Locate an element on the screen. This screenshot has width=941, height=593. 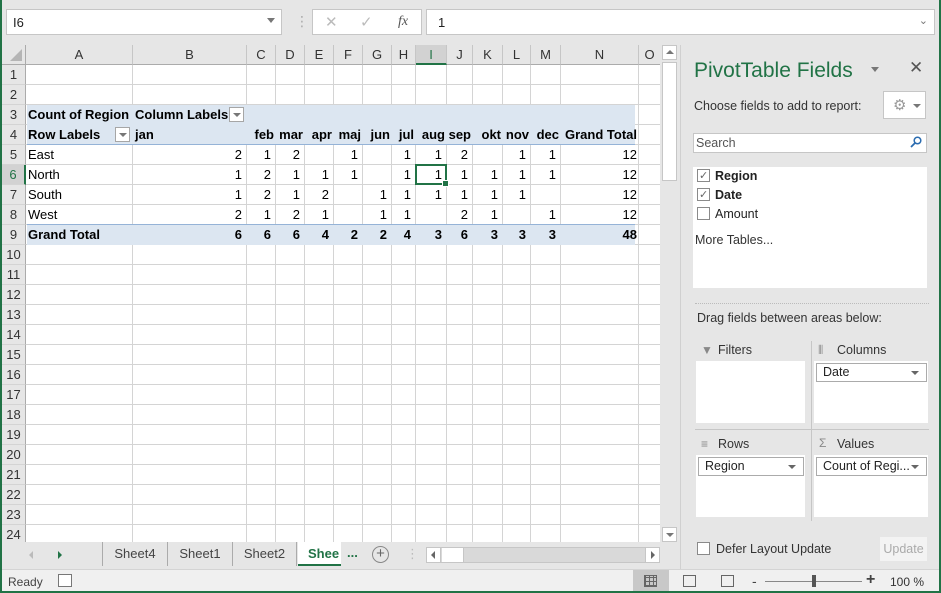
search-icon is located at coordinates (916, 142).